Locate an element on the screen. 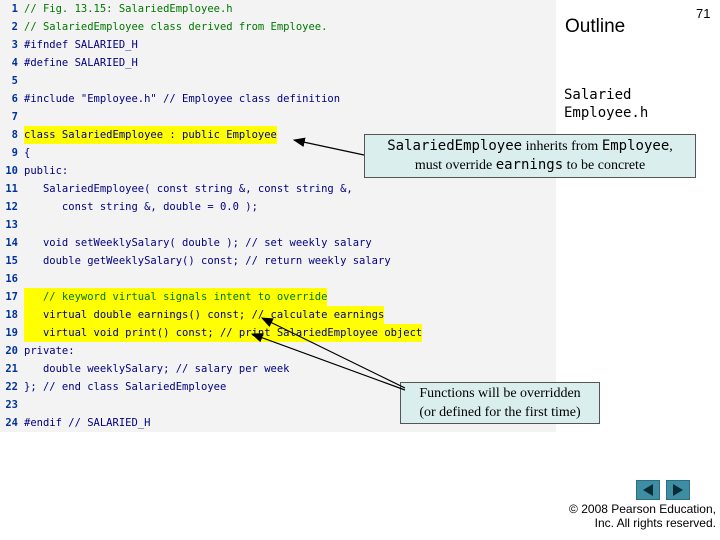 The height and width of the screenshot is (540, 720). line-number: 19 is located at coordinates (11, 333).